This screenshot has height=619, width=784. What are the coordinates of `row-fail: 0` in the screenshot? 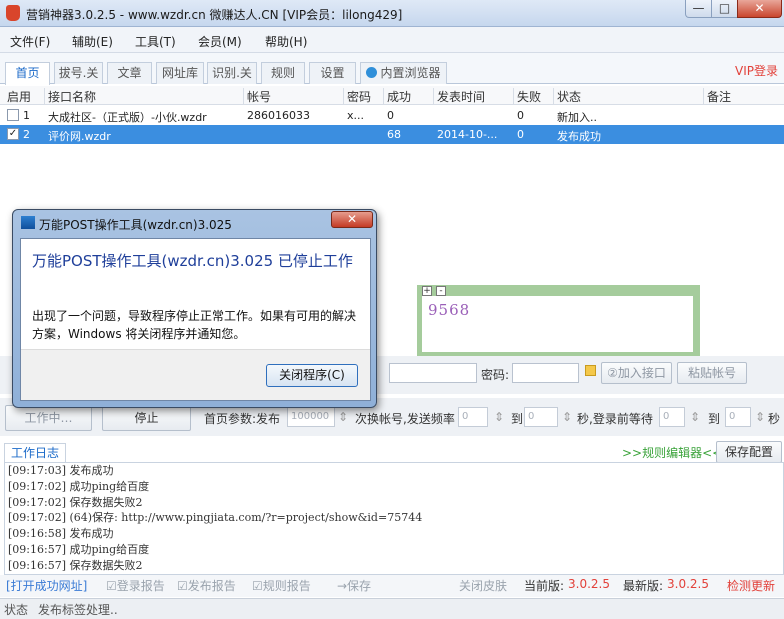 It's located at (520, 115).